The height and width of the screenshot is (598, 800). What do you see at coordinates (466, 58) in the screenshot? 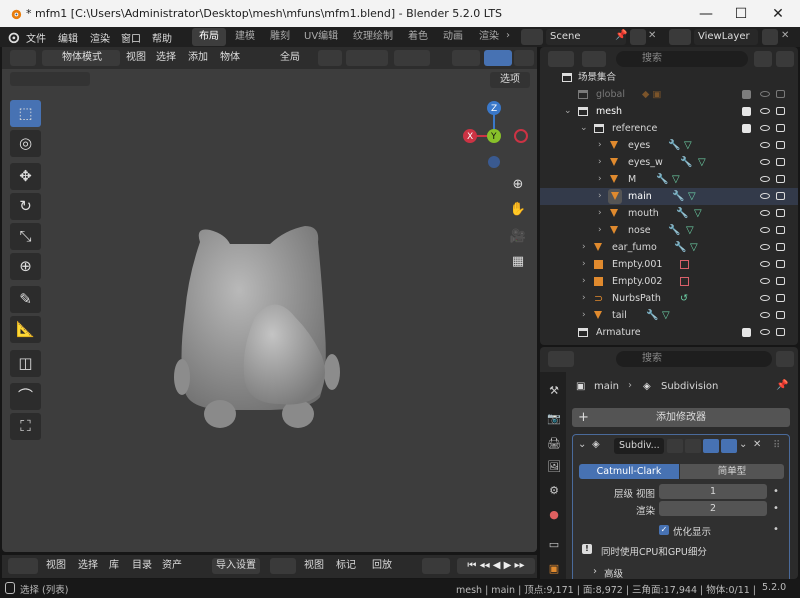
I see `visibility-icon` at bounding box center [466, 58].